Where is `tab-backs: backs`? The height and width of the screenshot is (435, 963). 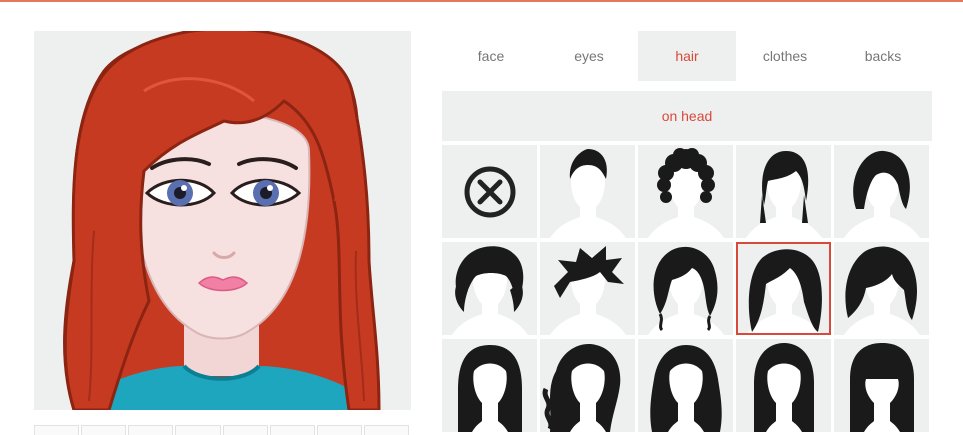 tab-backs: backs is located at coordinates (883, 56).